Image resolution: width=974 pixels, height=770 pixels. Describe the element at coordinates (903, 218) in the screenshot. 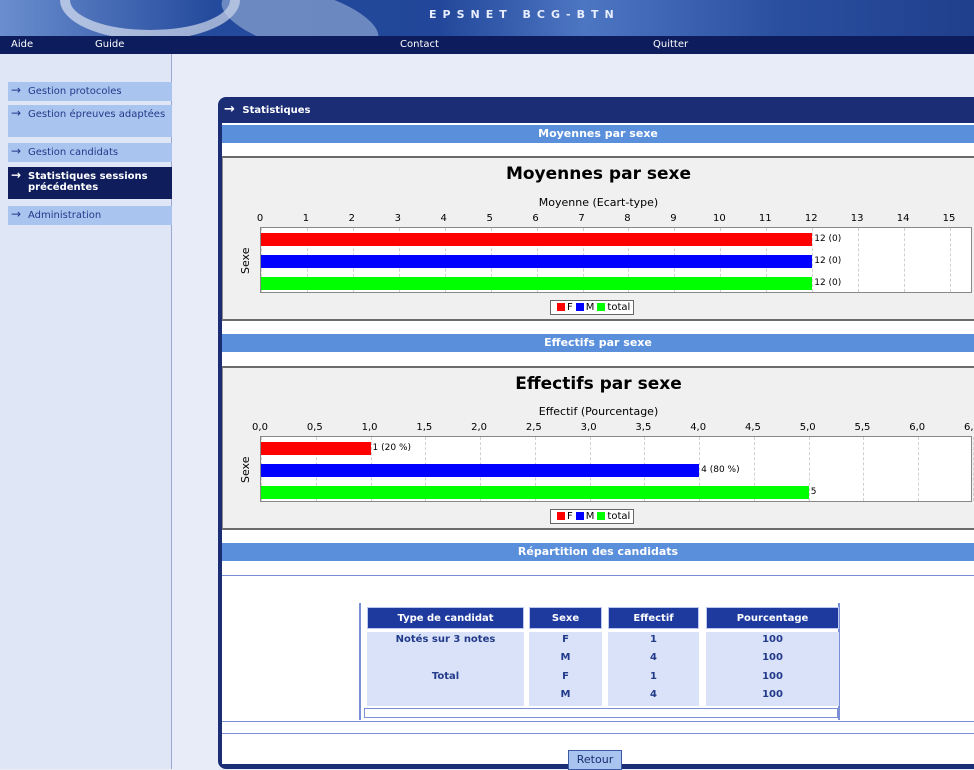

I see `x-tick-label: 14` at that location.